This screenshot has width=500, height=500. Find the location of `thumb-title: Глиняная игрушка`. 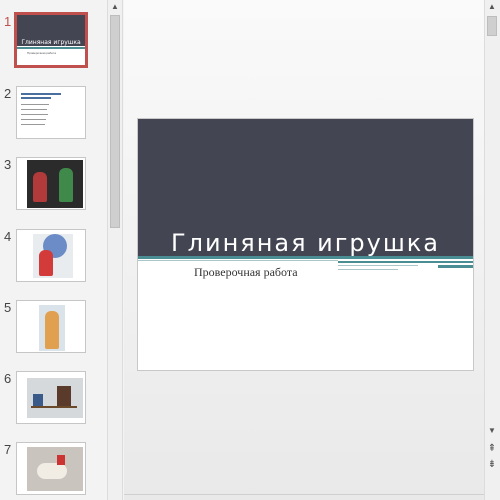

thumb-title: Глиняная игрушка is located at coordinates (51, 42).